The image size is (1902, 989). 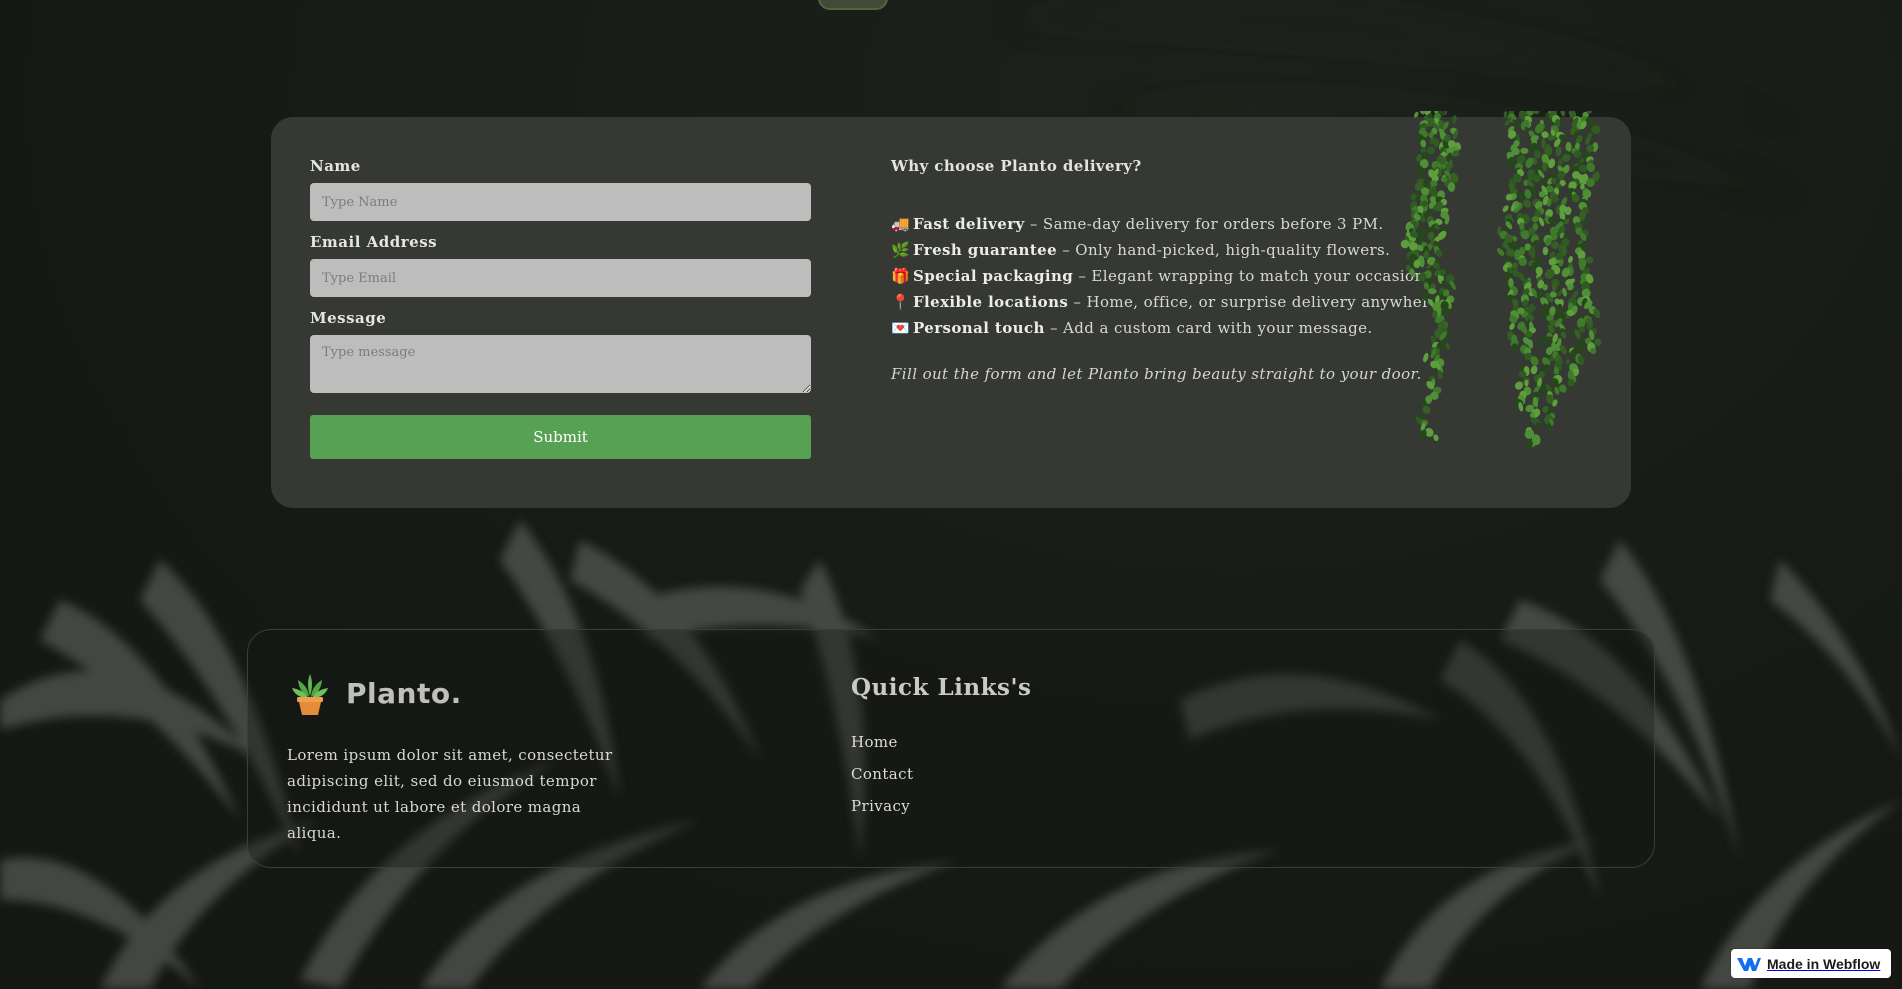 What do you see at coordinates (901, 250) in the screenshot?
I see `herb-icon: 🌿` at bounding box center [901, 250].